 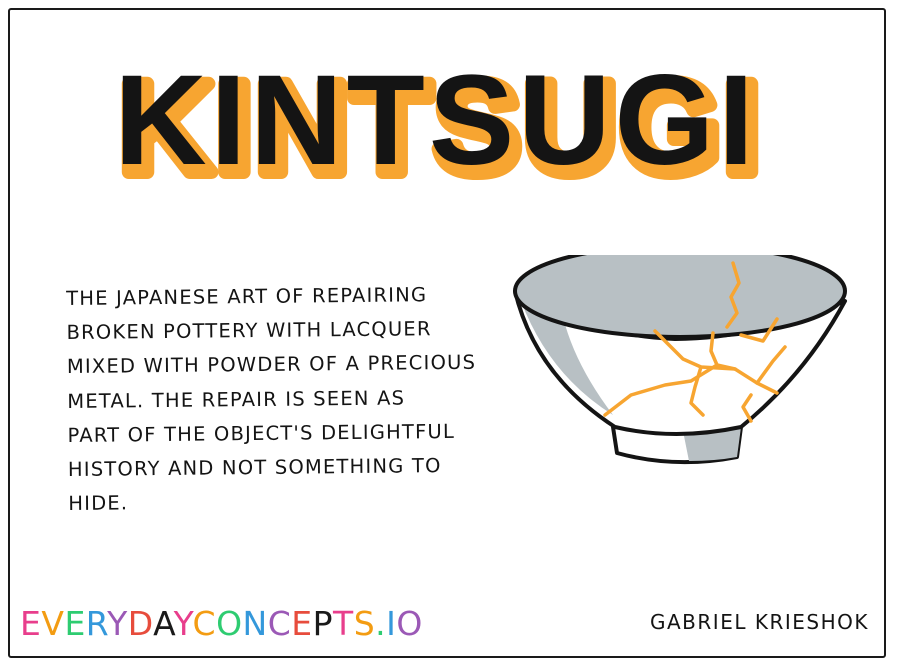 I want to click on brand-text: EVERYDAYCONCEPTS.IO, so click(x=221, y=623).